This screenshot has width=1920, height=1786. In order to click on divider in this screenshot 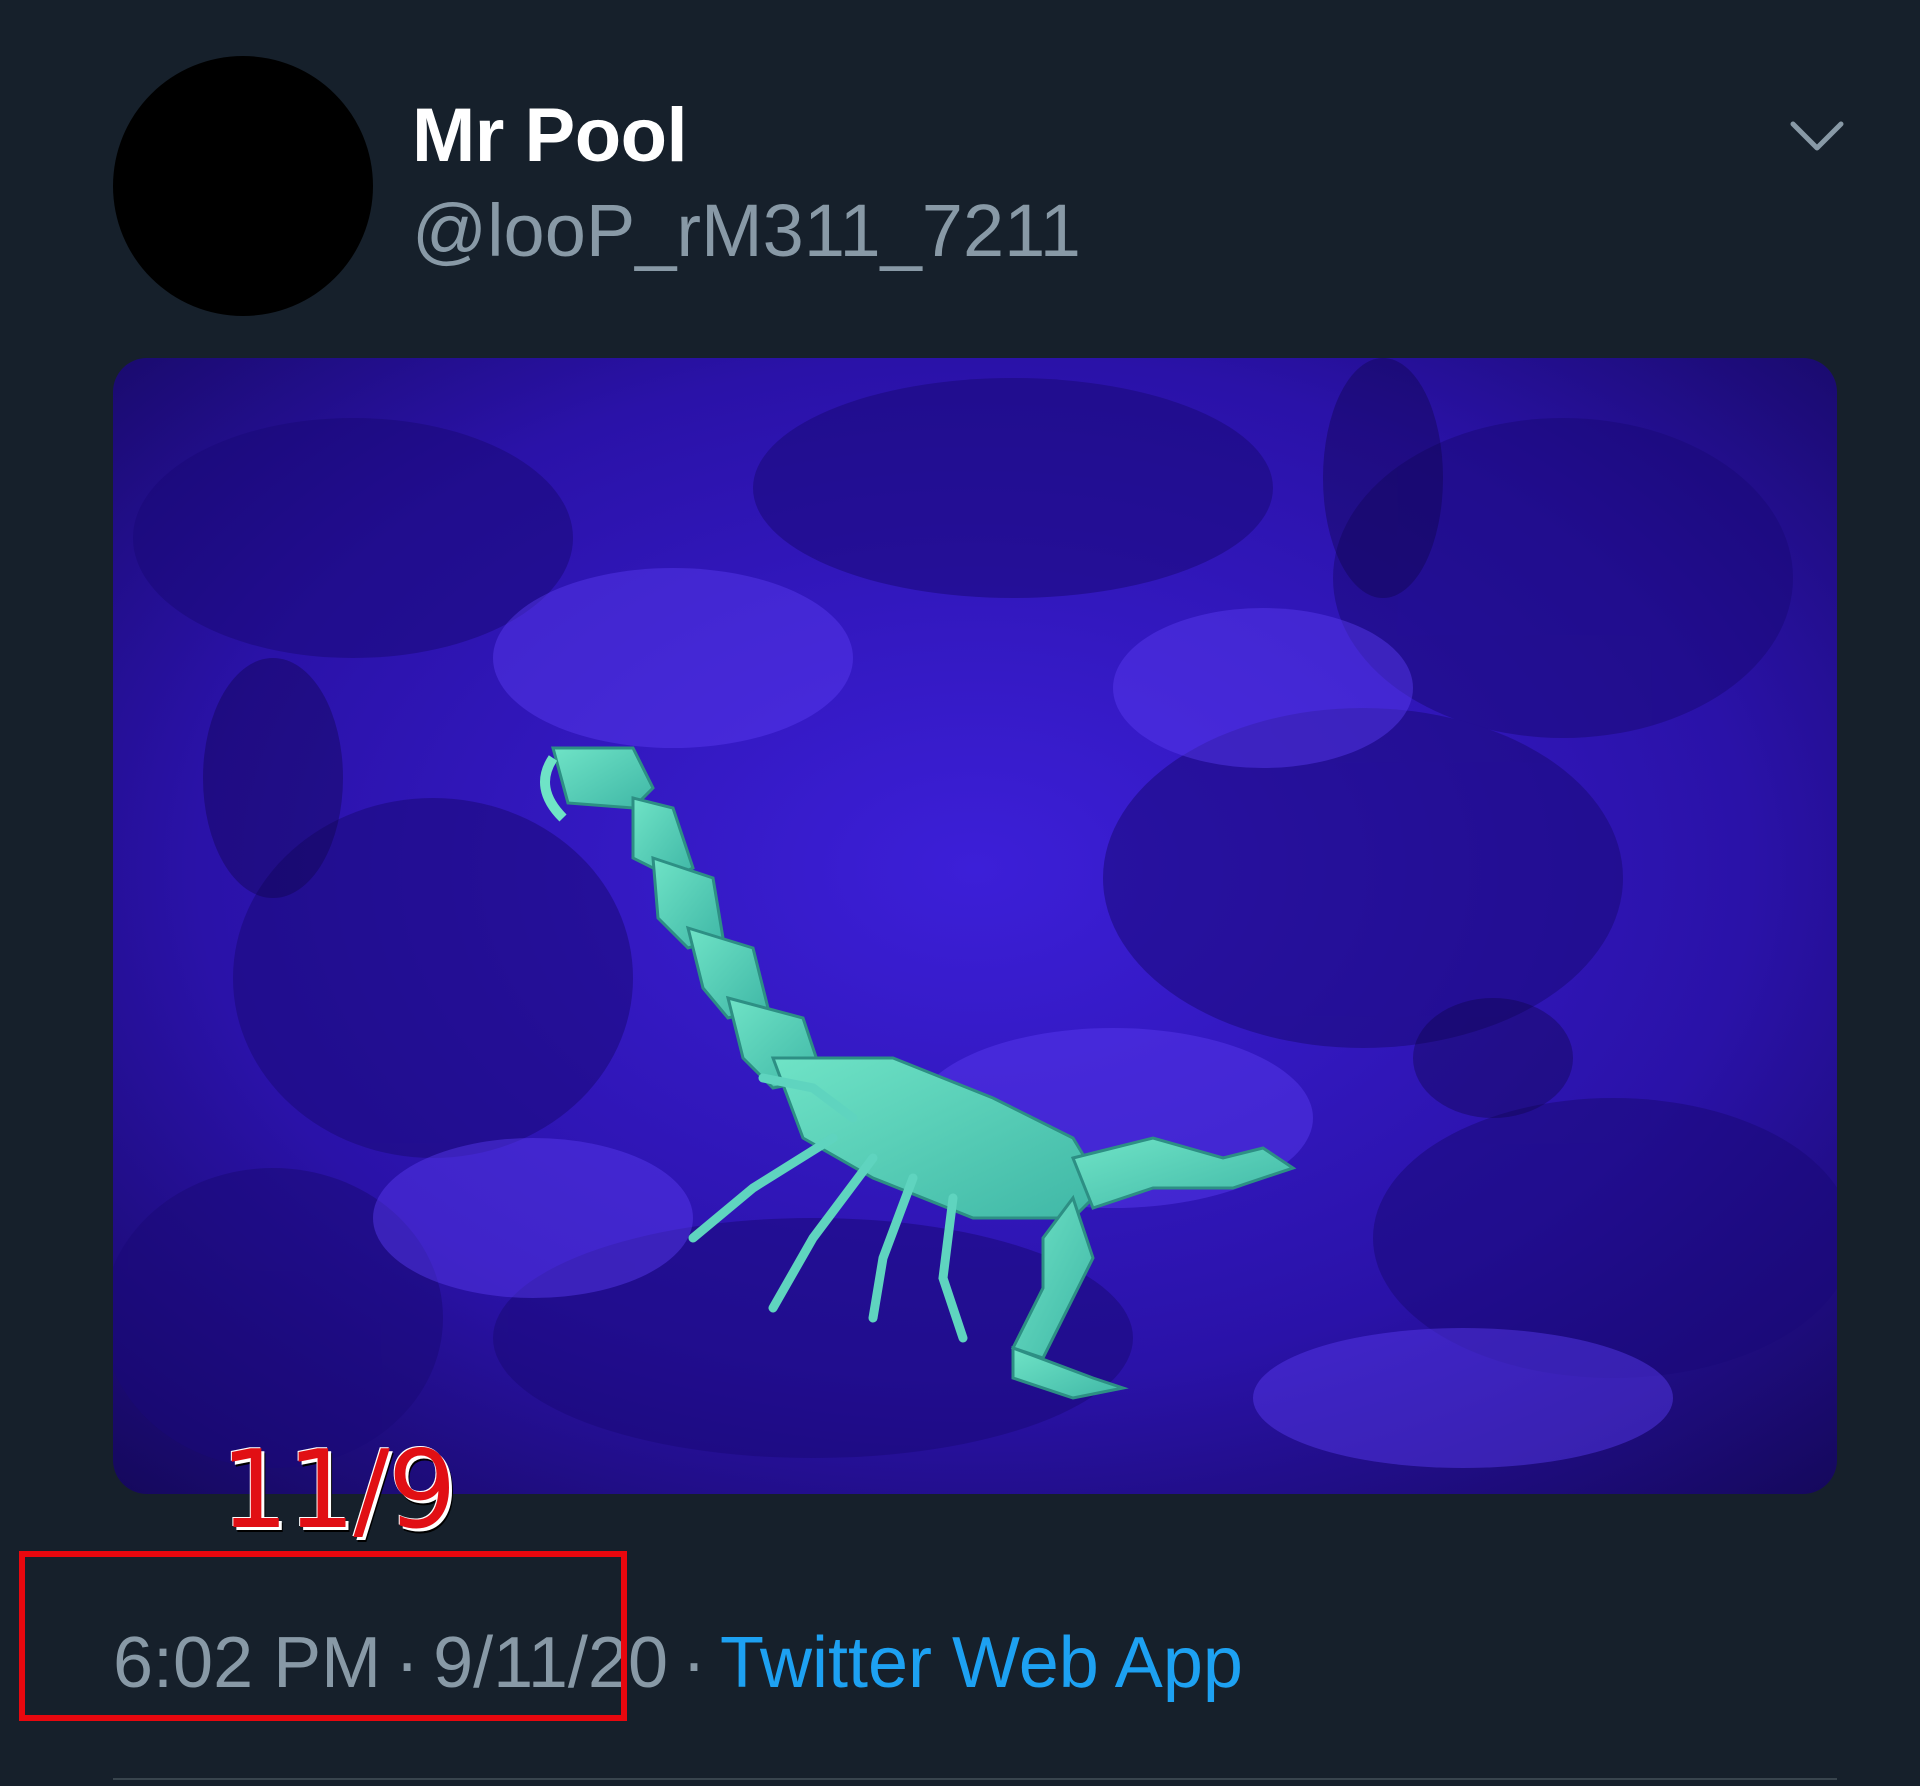, I will do `click(975, 1779)`.